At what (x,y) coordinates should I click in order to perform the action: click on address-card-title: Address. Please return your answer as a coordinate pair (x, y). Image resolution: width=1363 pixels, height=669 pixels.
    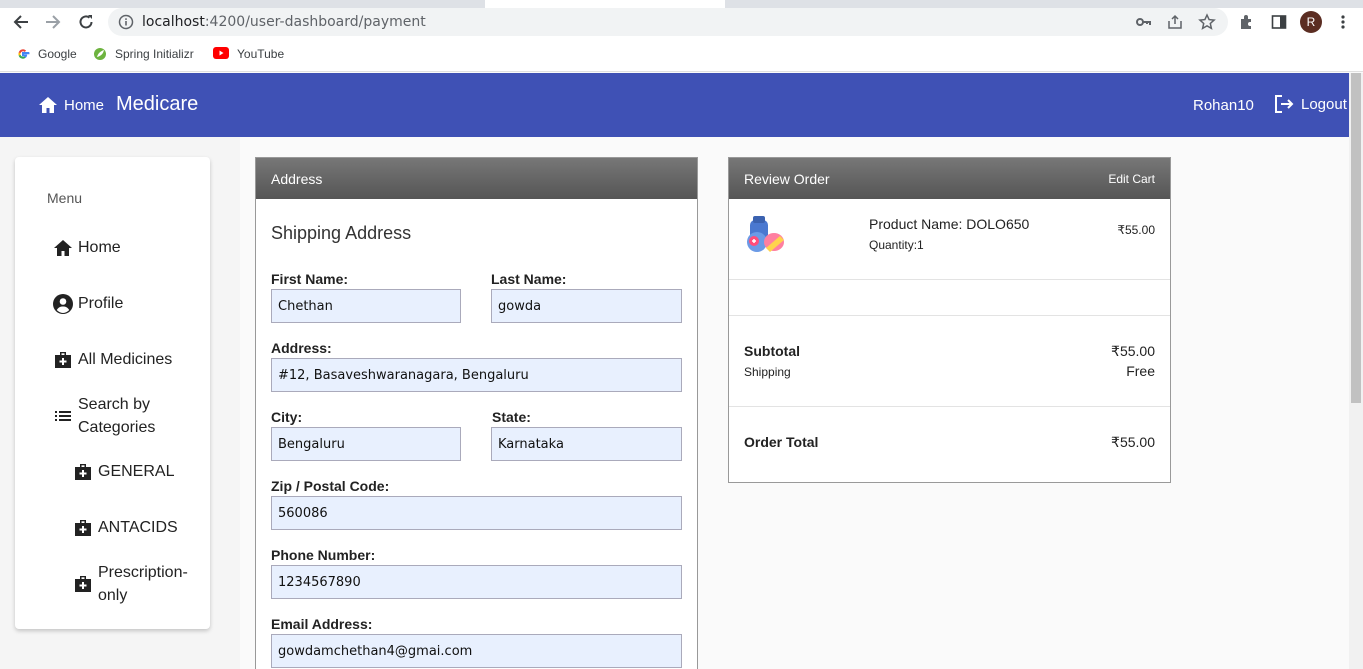
    Looking at the image, I should click on (297, 178).